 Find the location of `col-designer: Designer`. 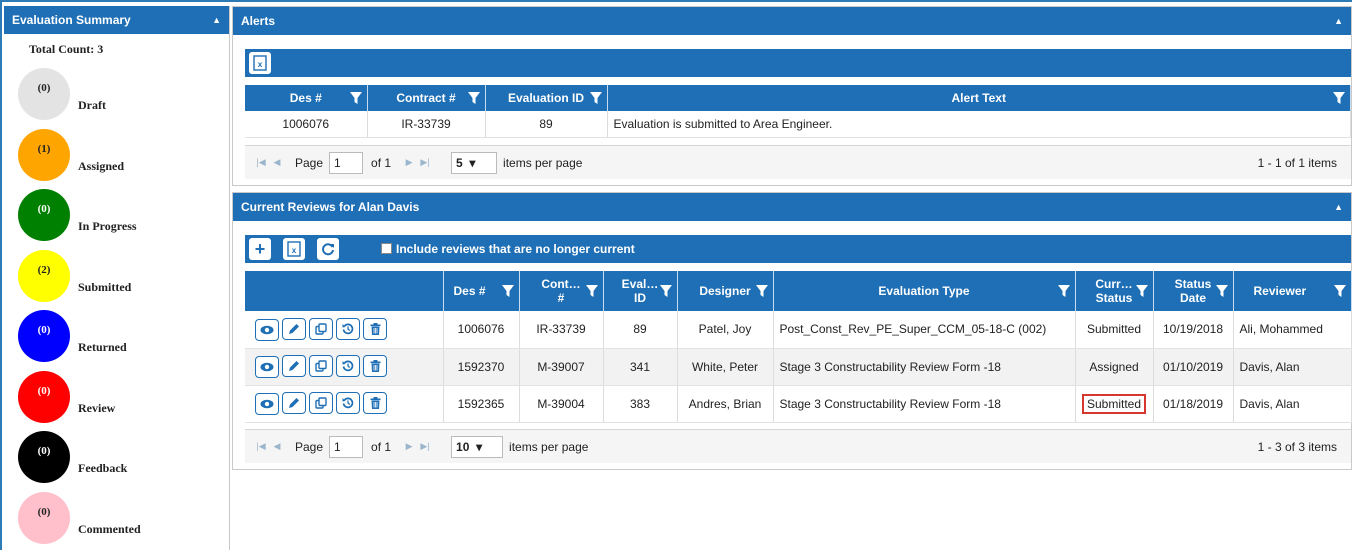

col-designer: Designer is located at coordinates (725, 291).